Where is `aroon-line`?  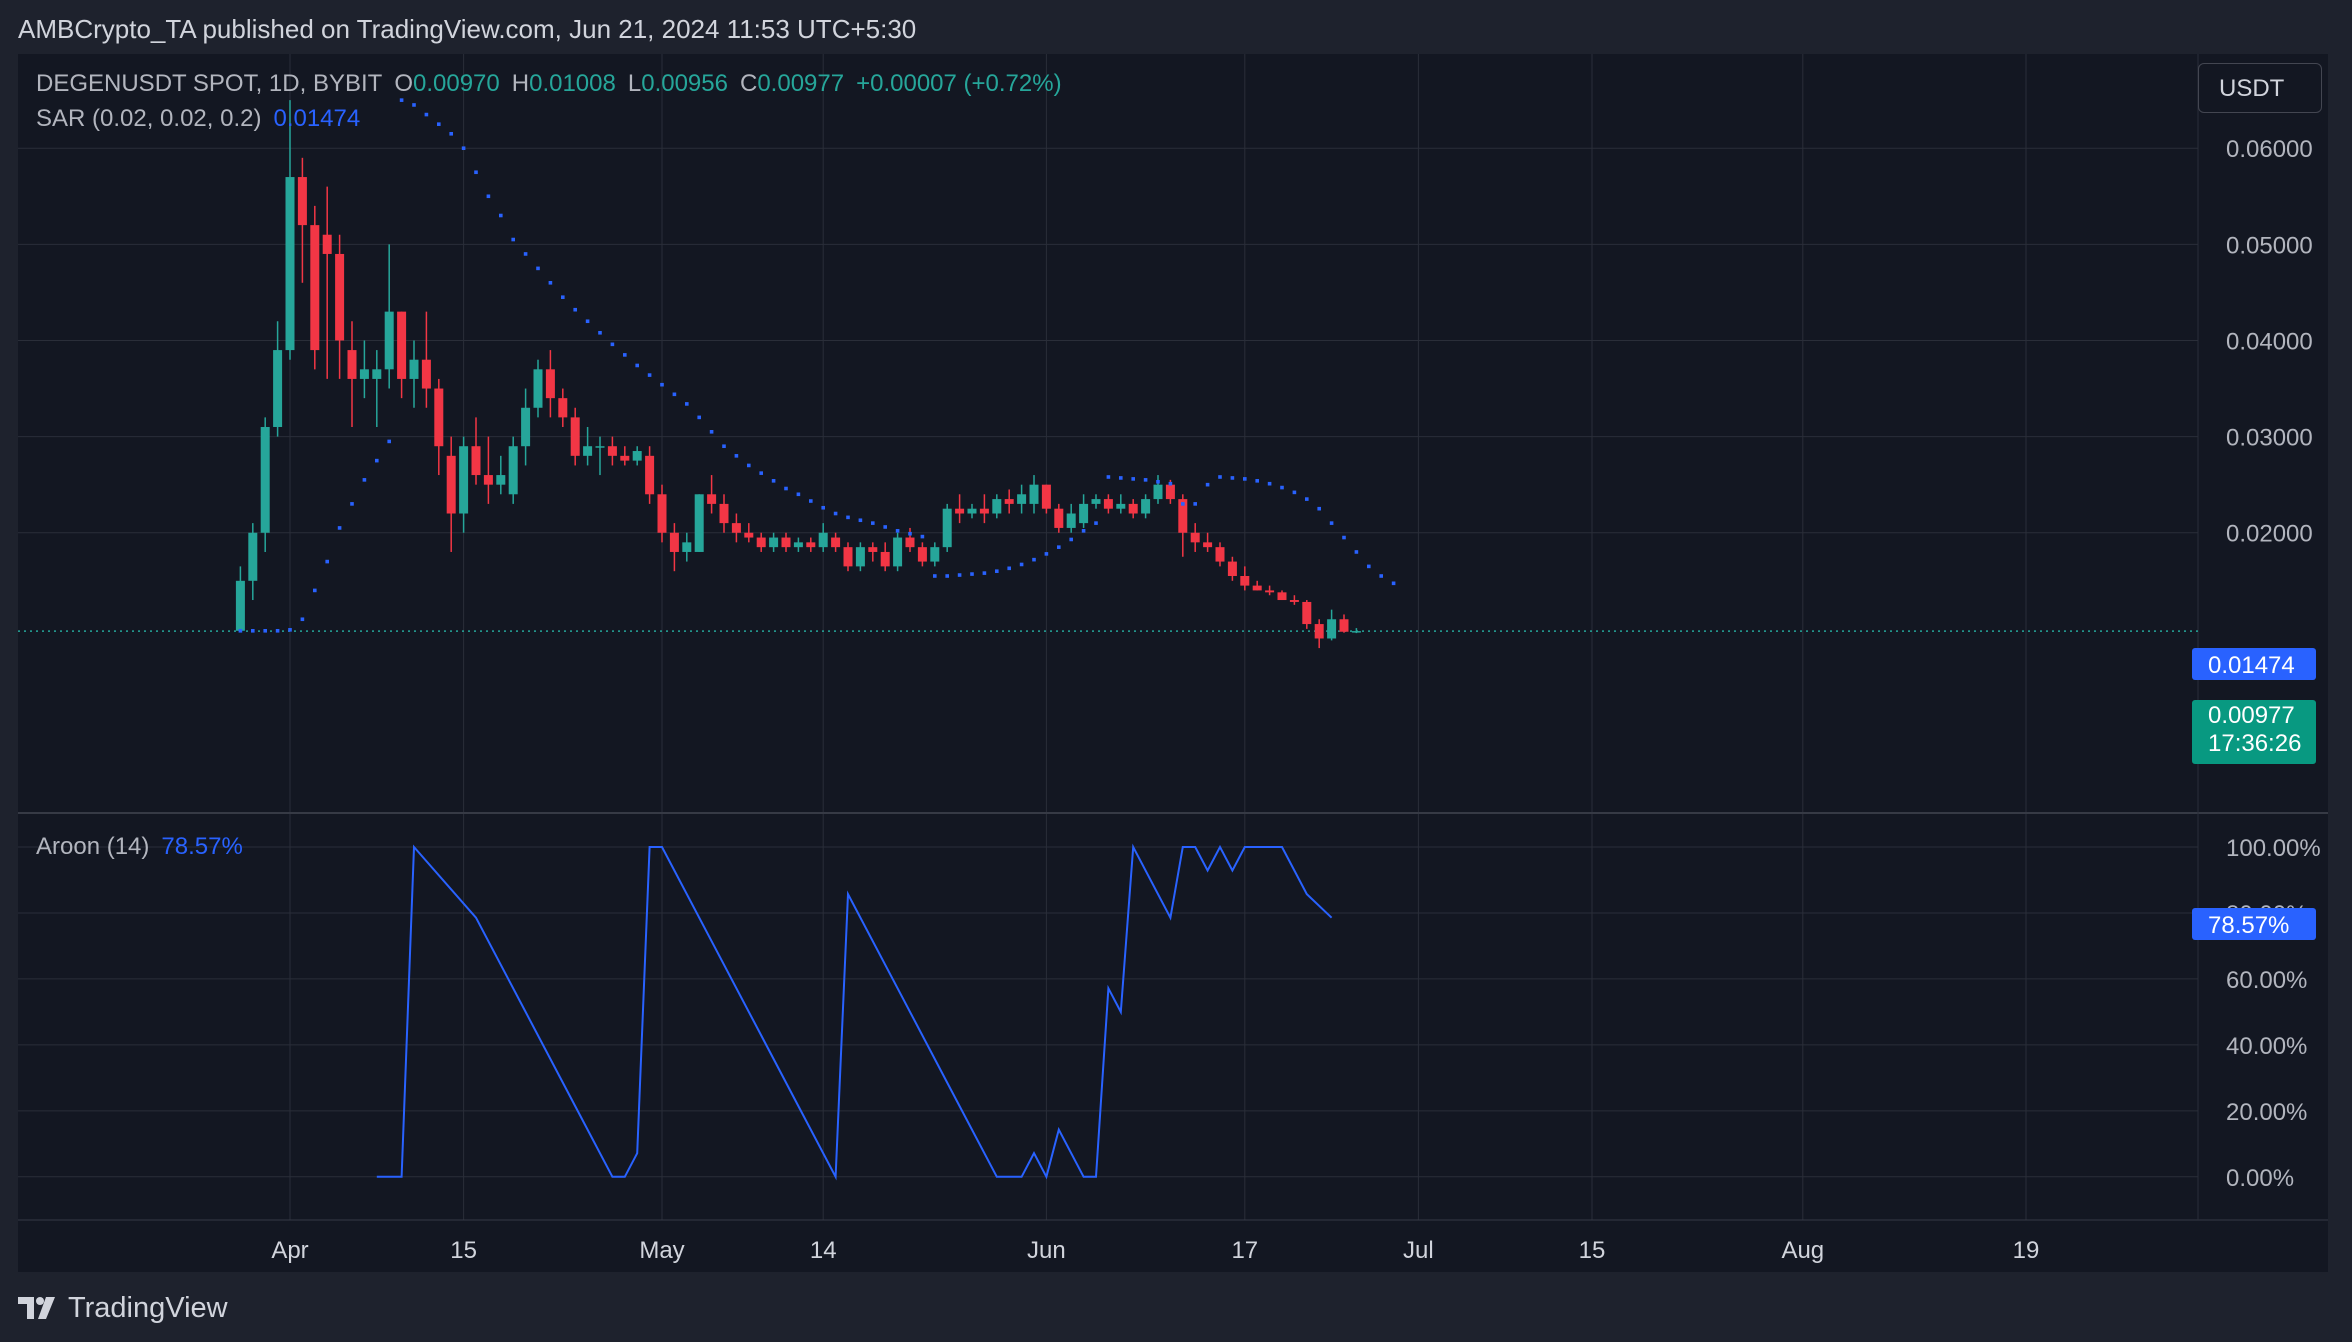 aroon-line is located at coordinates (854, 1012).